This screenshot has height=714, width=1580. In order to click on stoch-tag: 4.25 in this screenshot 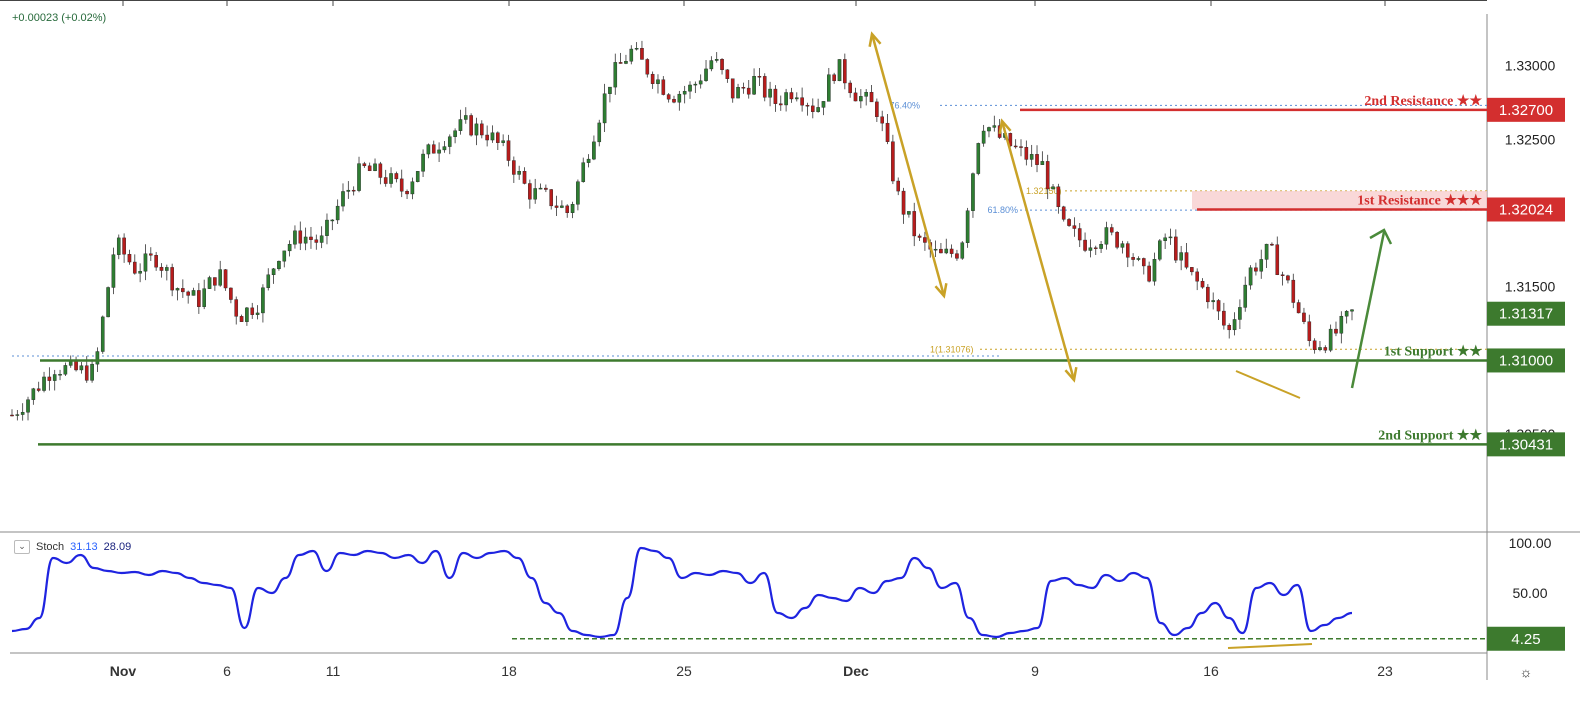, I will do `click(1526, 638)`.